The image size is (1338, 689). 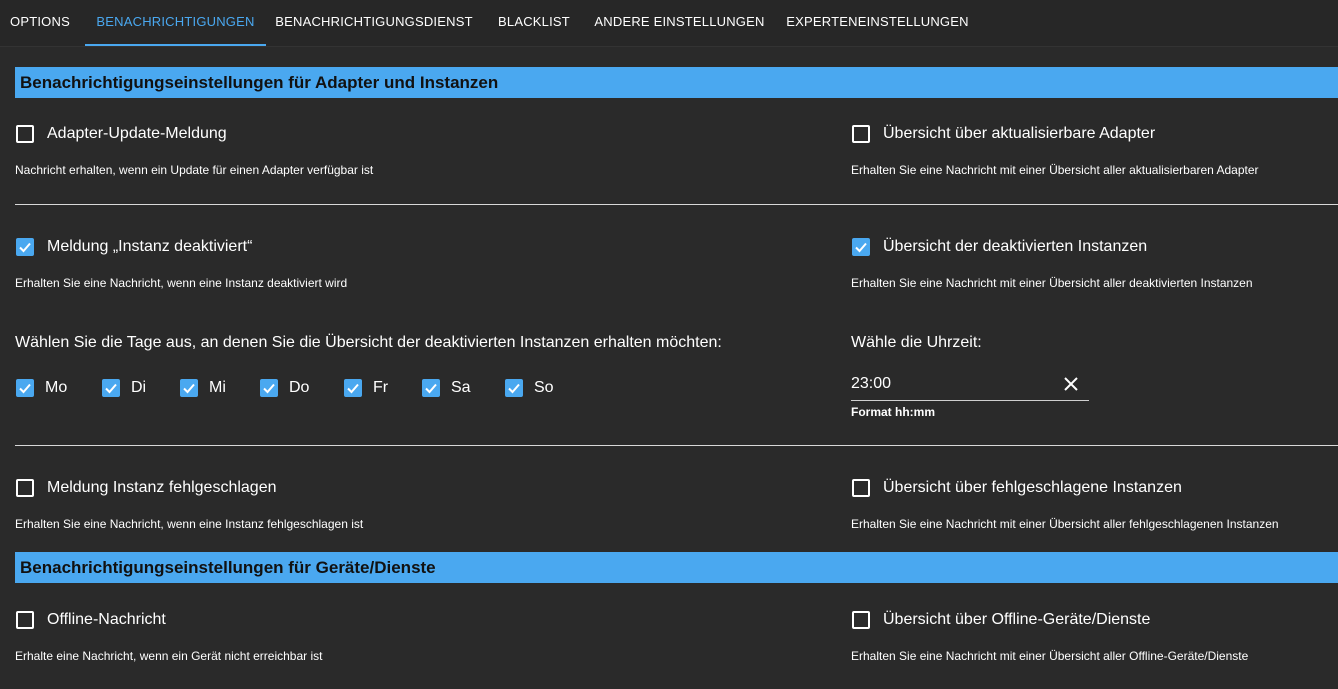 What do you see at coordinates (446, 388) in the screenshot?
I see `day-checkbox-sa: Sa` at bounding box center [446, 388].